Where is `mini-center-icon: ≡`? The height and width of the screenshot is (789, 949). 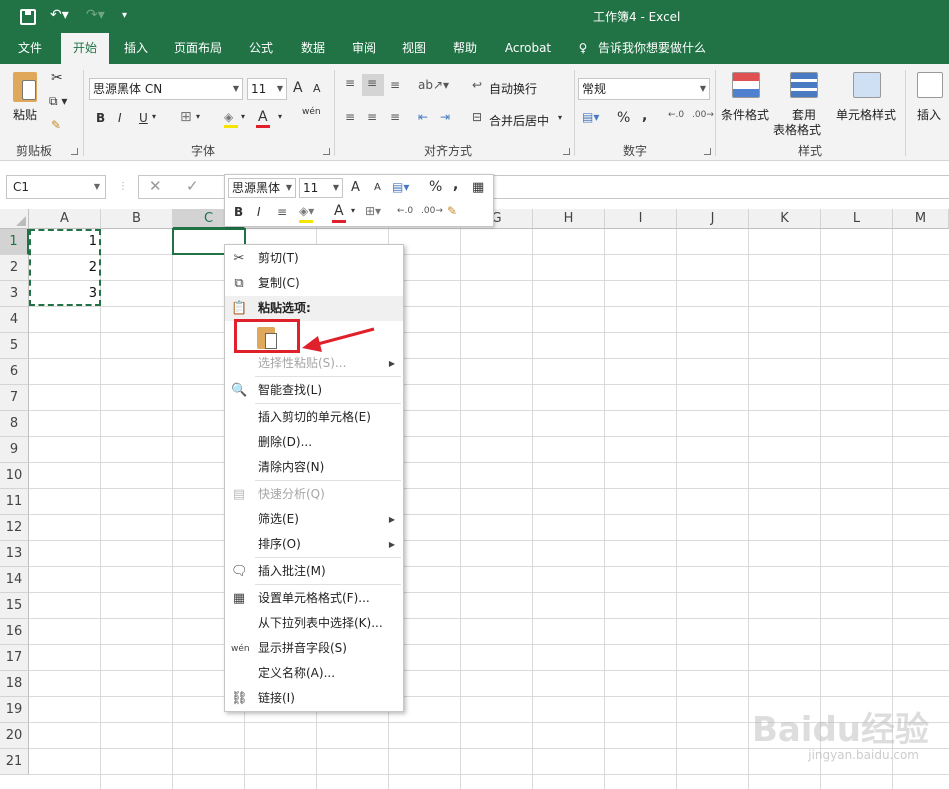 mini-center-icon: ≡ is located at coordinates (282, 212).